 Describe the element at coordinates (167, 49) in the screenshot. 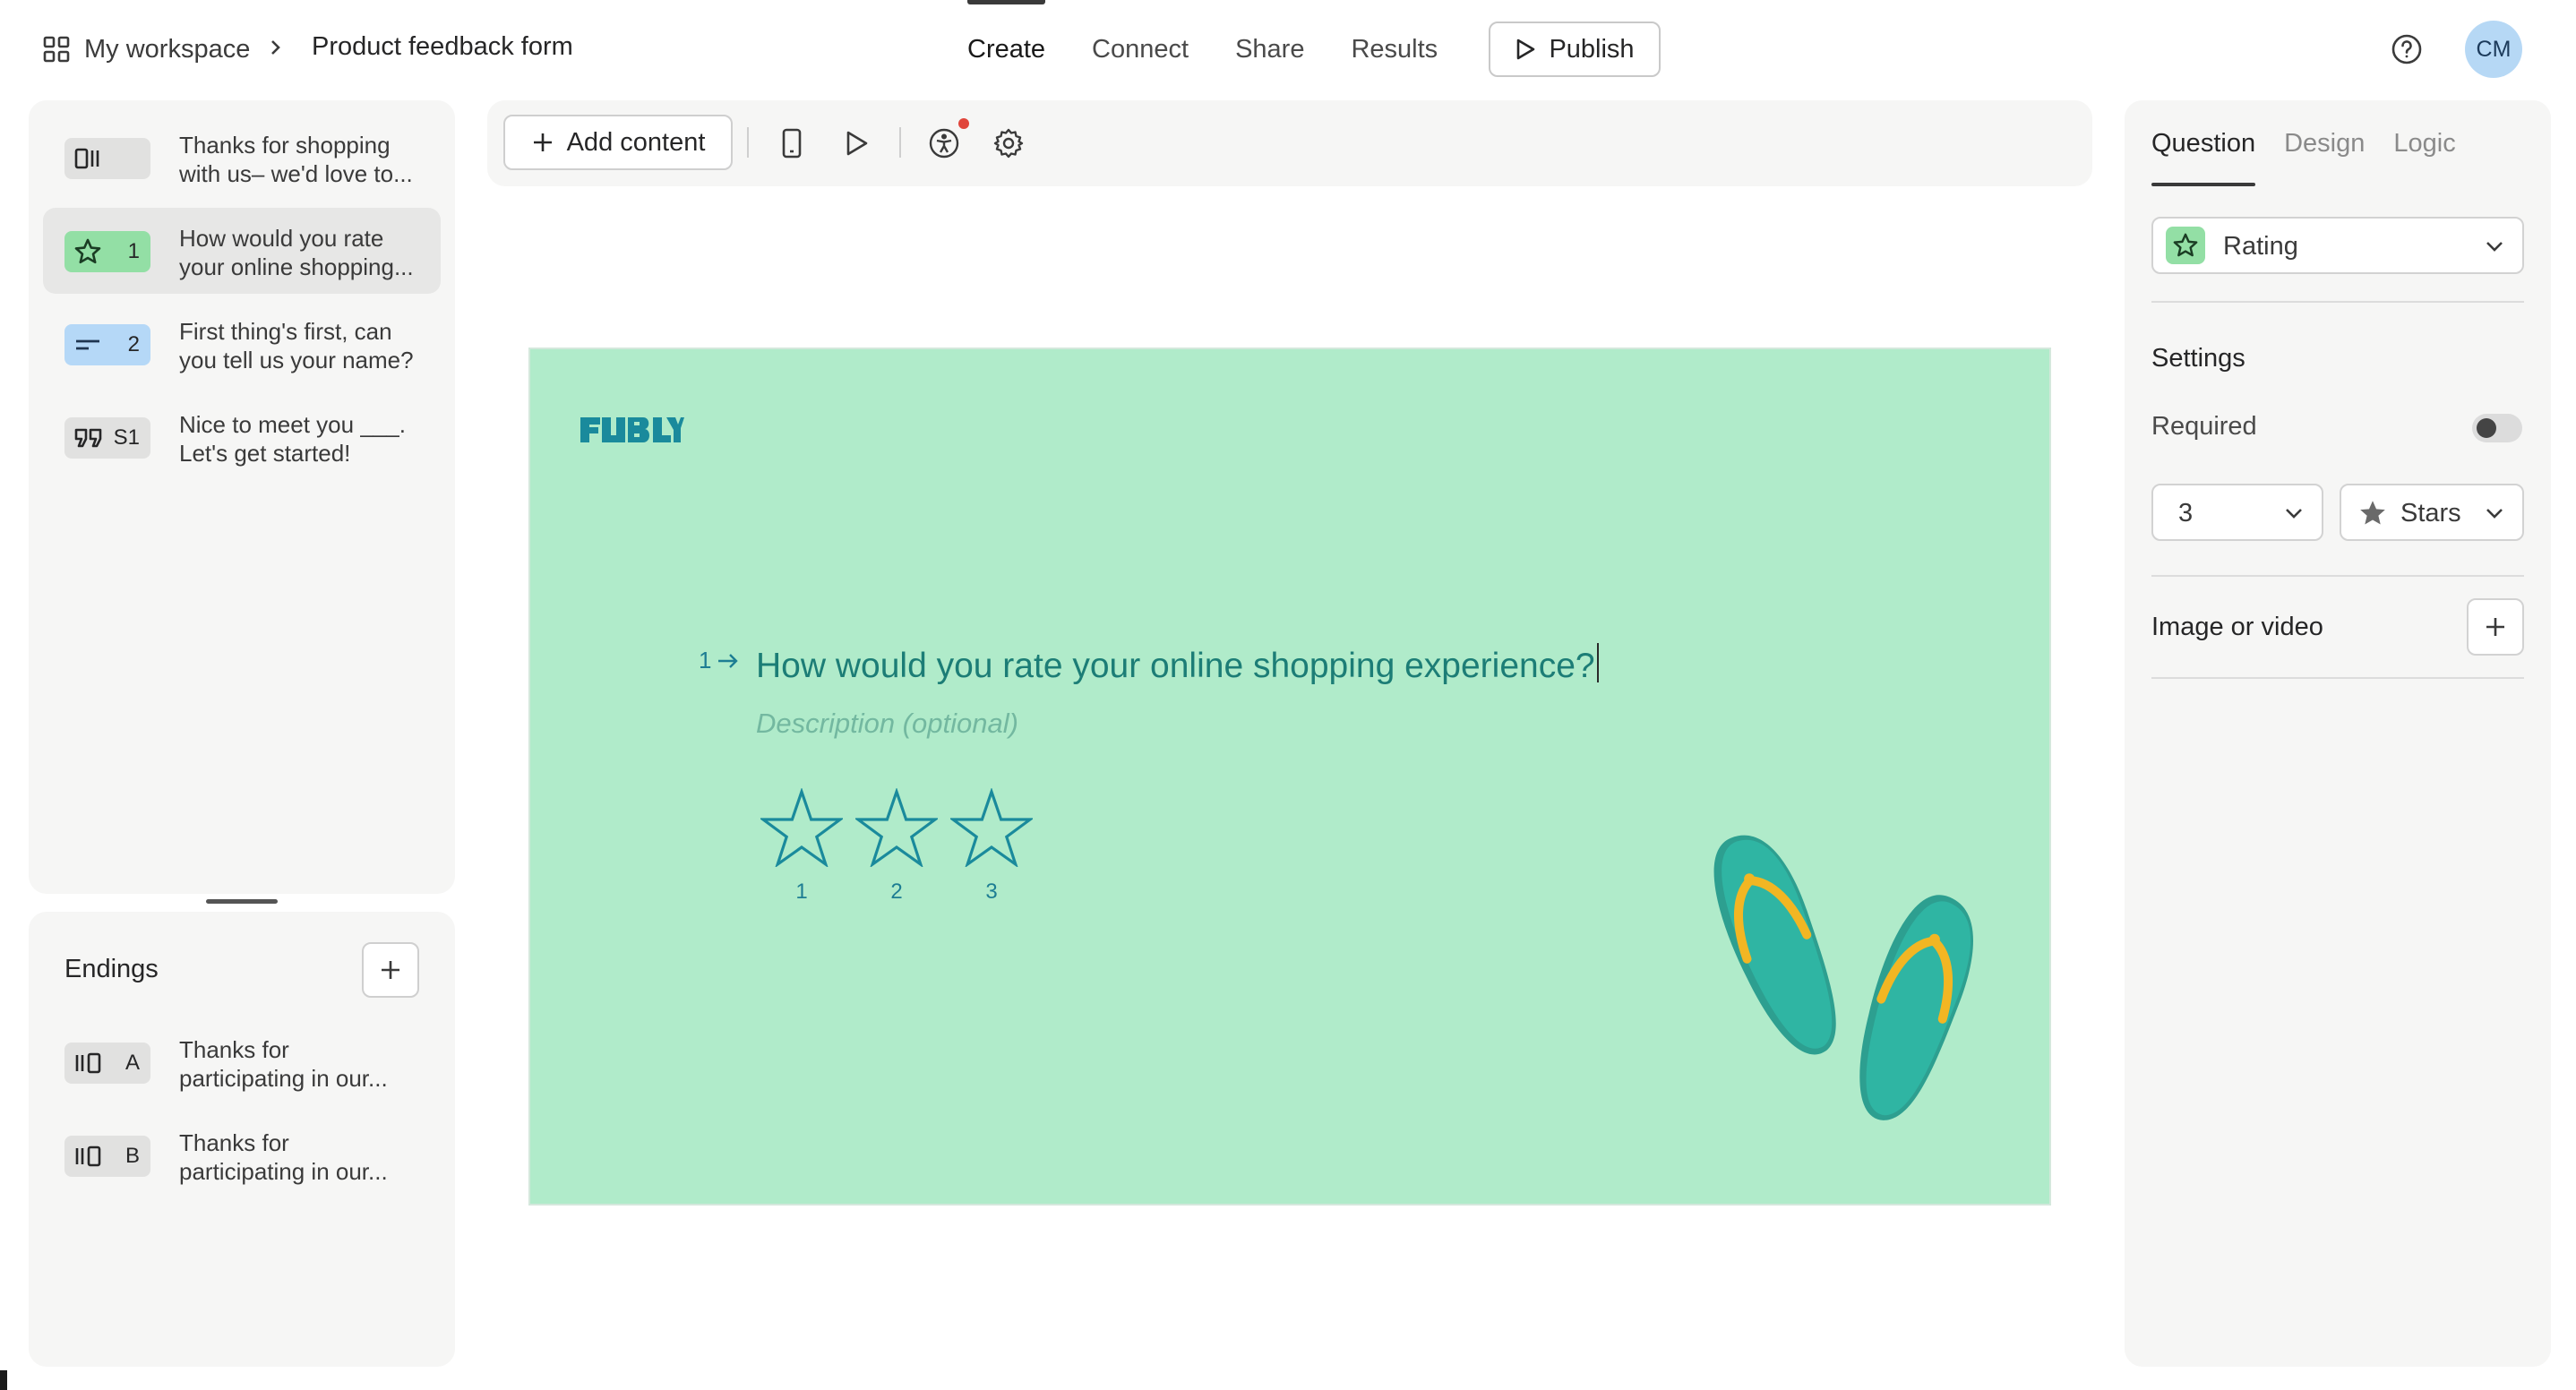

I see `workspace-label: My workspace` at that location.